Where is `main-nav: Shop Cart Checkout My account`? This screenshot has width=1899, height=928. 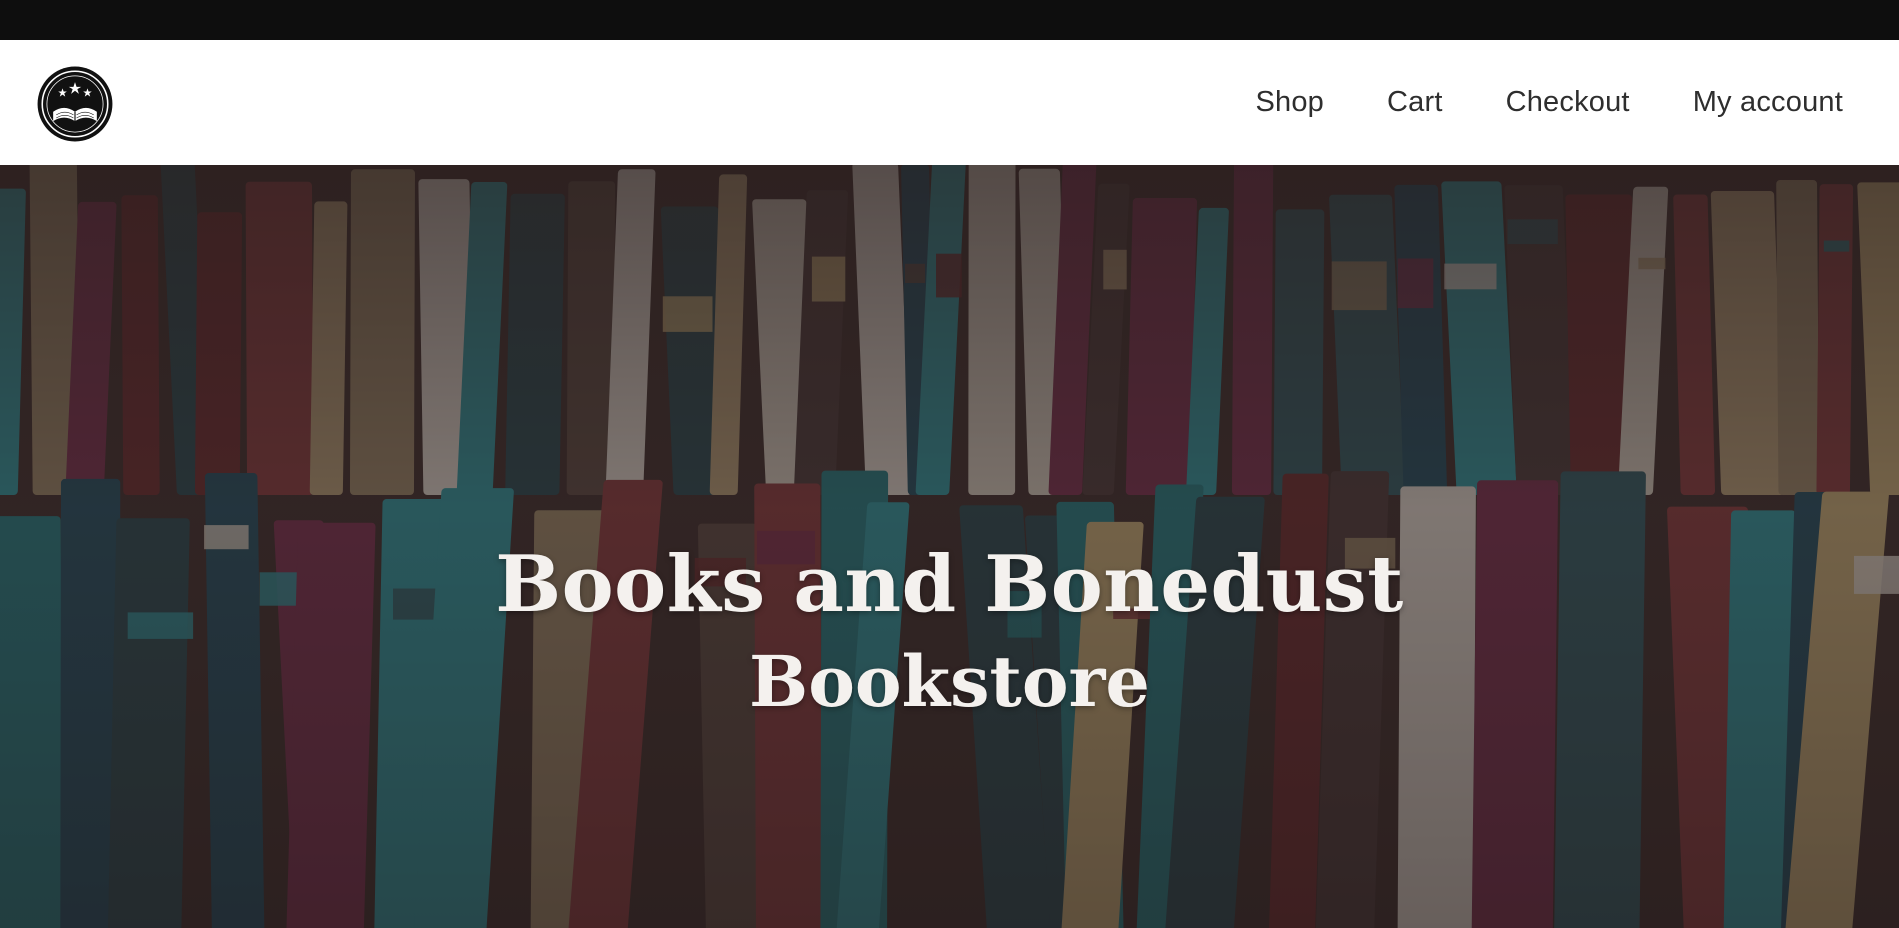
main-nav: Shop Cart Checkout My account is located at coordinates (1549, 102).